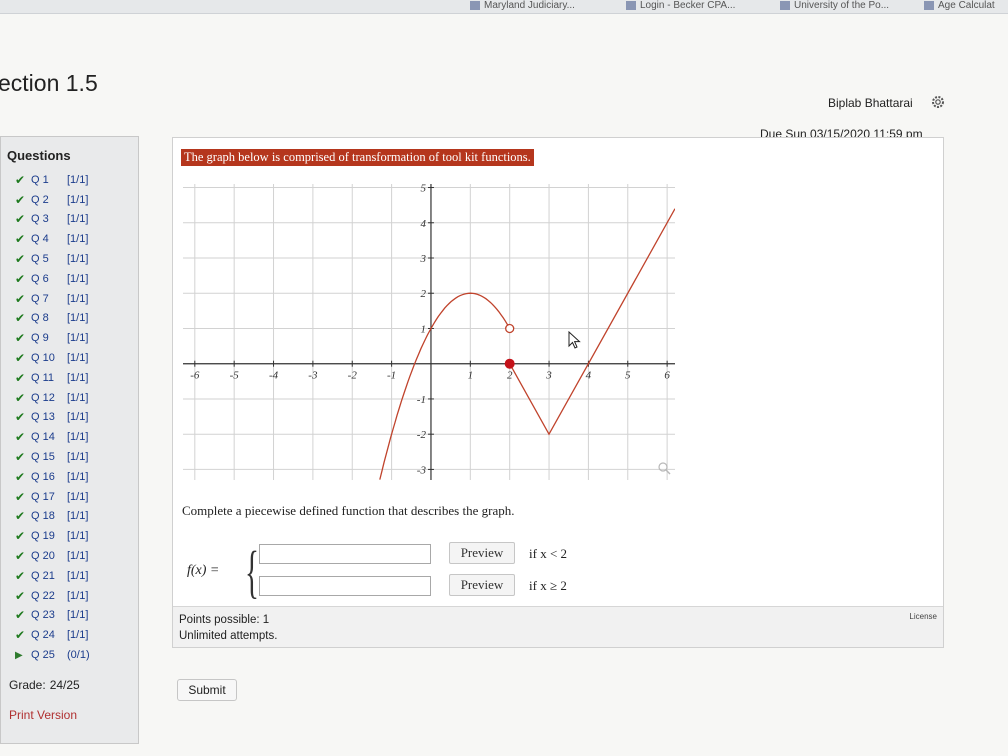 This screenshot has width=1008, height=756. Describe the element at coordinates (195, 376) in the screenshot. I see `x-tick-label: -6` at that location.